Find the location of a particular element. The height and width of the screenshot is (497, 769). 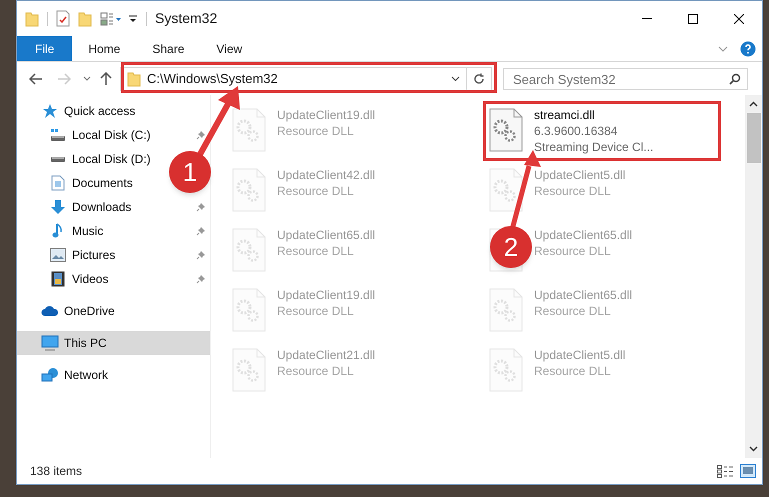

search-icon is located at coordinates (735, 78).